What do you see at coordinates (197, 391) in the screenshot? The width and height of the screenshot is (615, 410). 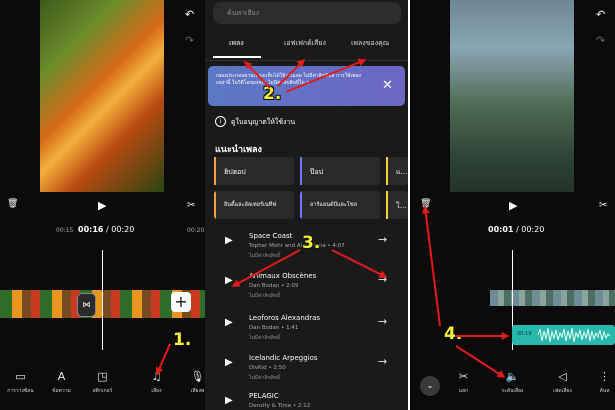 I see `tool-label: เสียงพ` at bounding box center [197, 391].